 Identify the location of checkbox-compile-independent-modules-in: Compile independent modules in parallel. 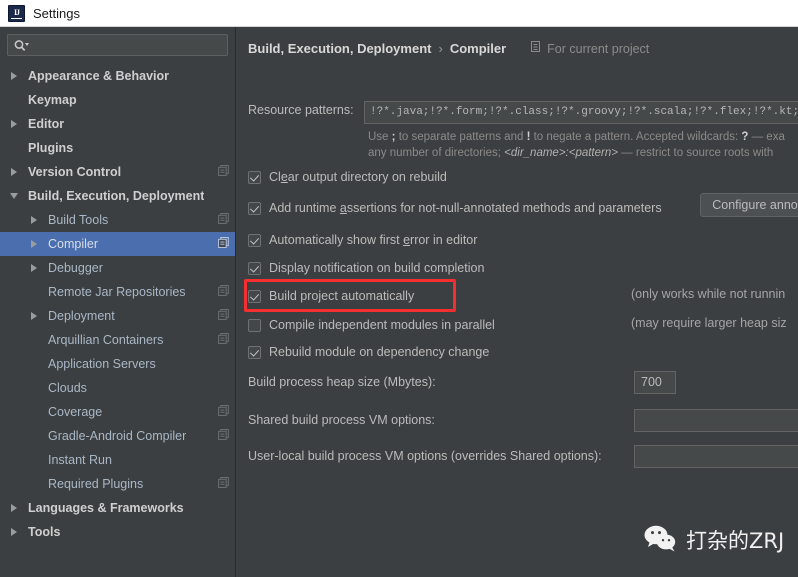
(371, 325).